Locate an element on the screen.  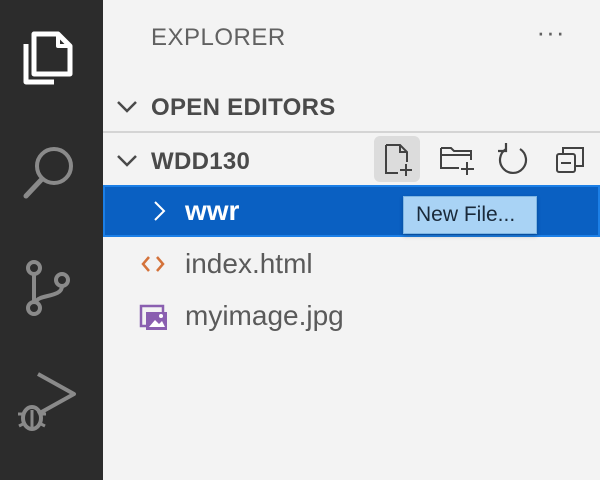
new-file-icon is located at coordinates (398, 160).